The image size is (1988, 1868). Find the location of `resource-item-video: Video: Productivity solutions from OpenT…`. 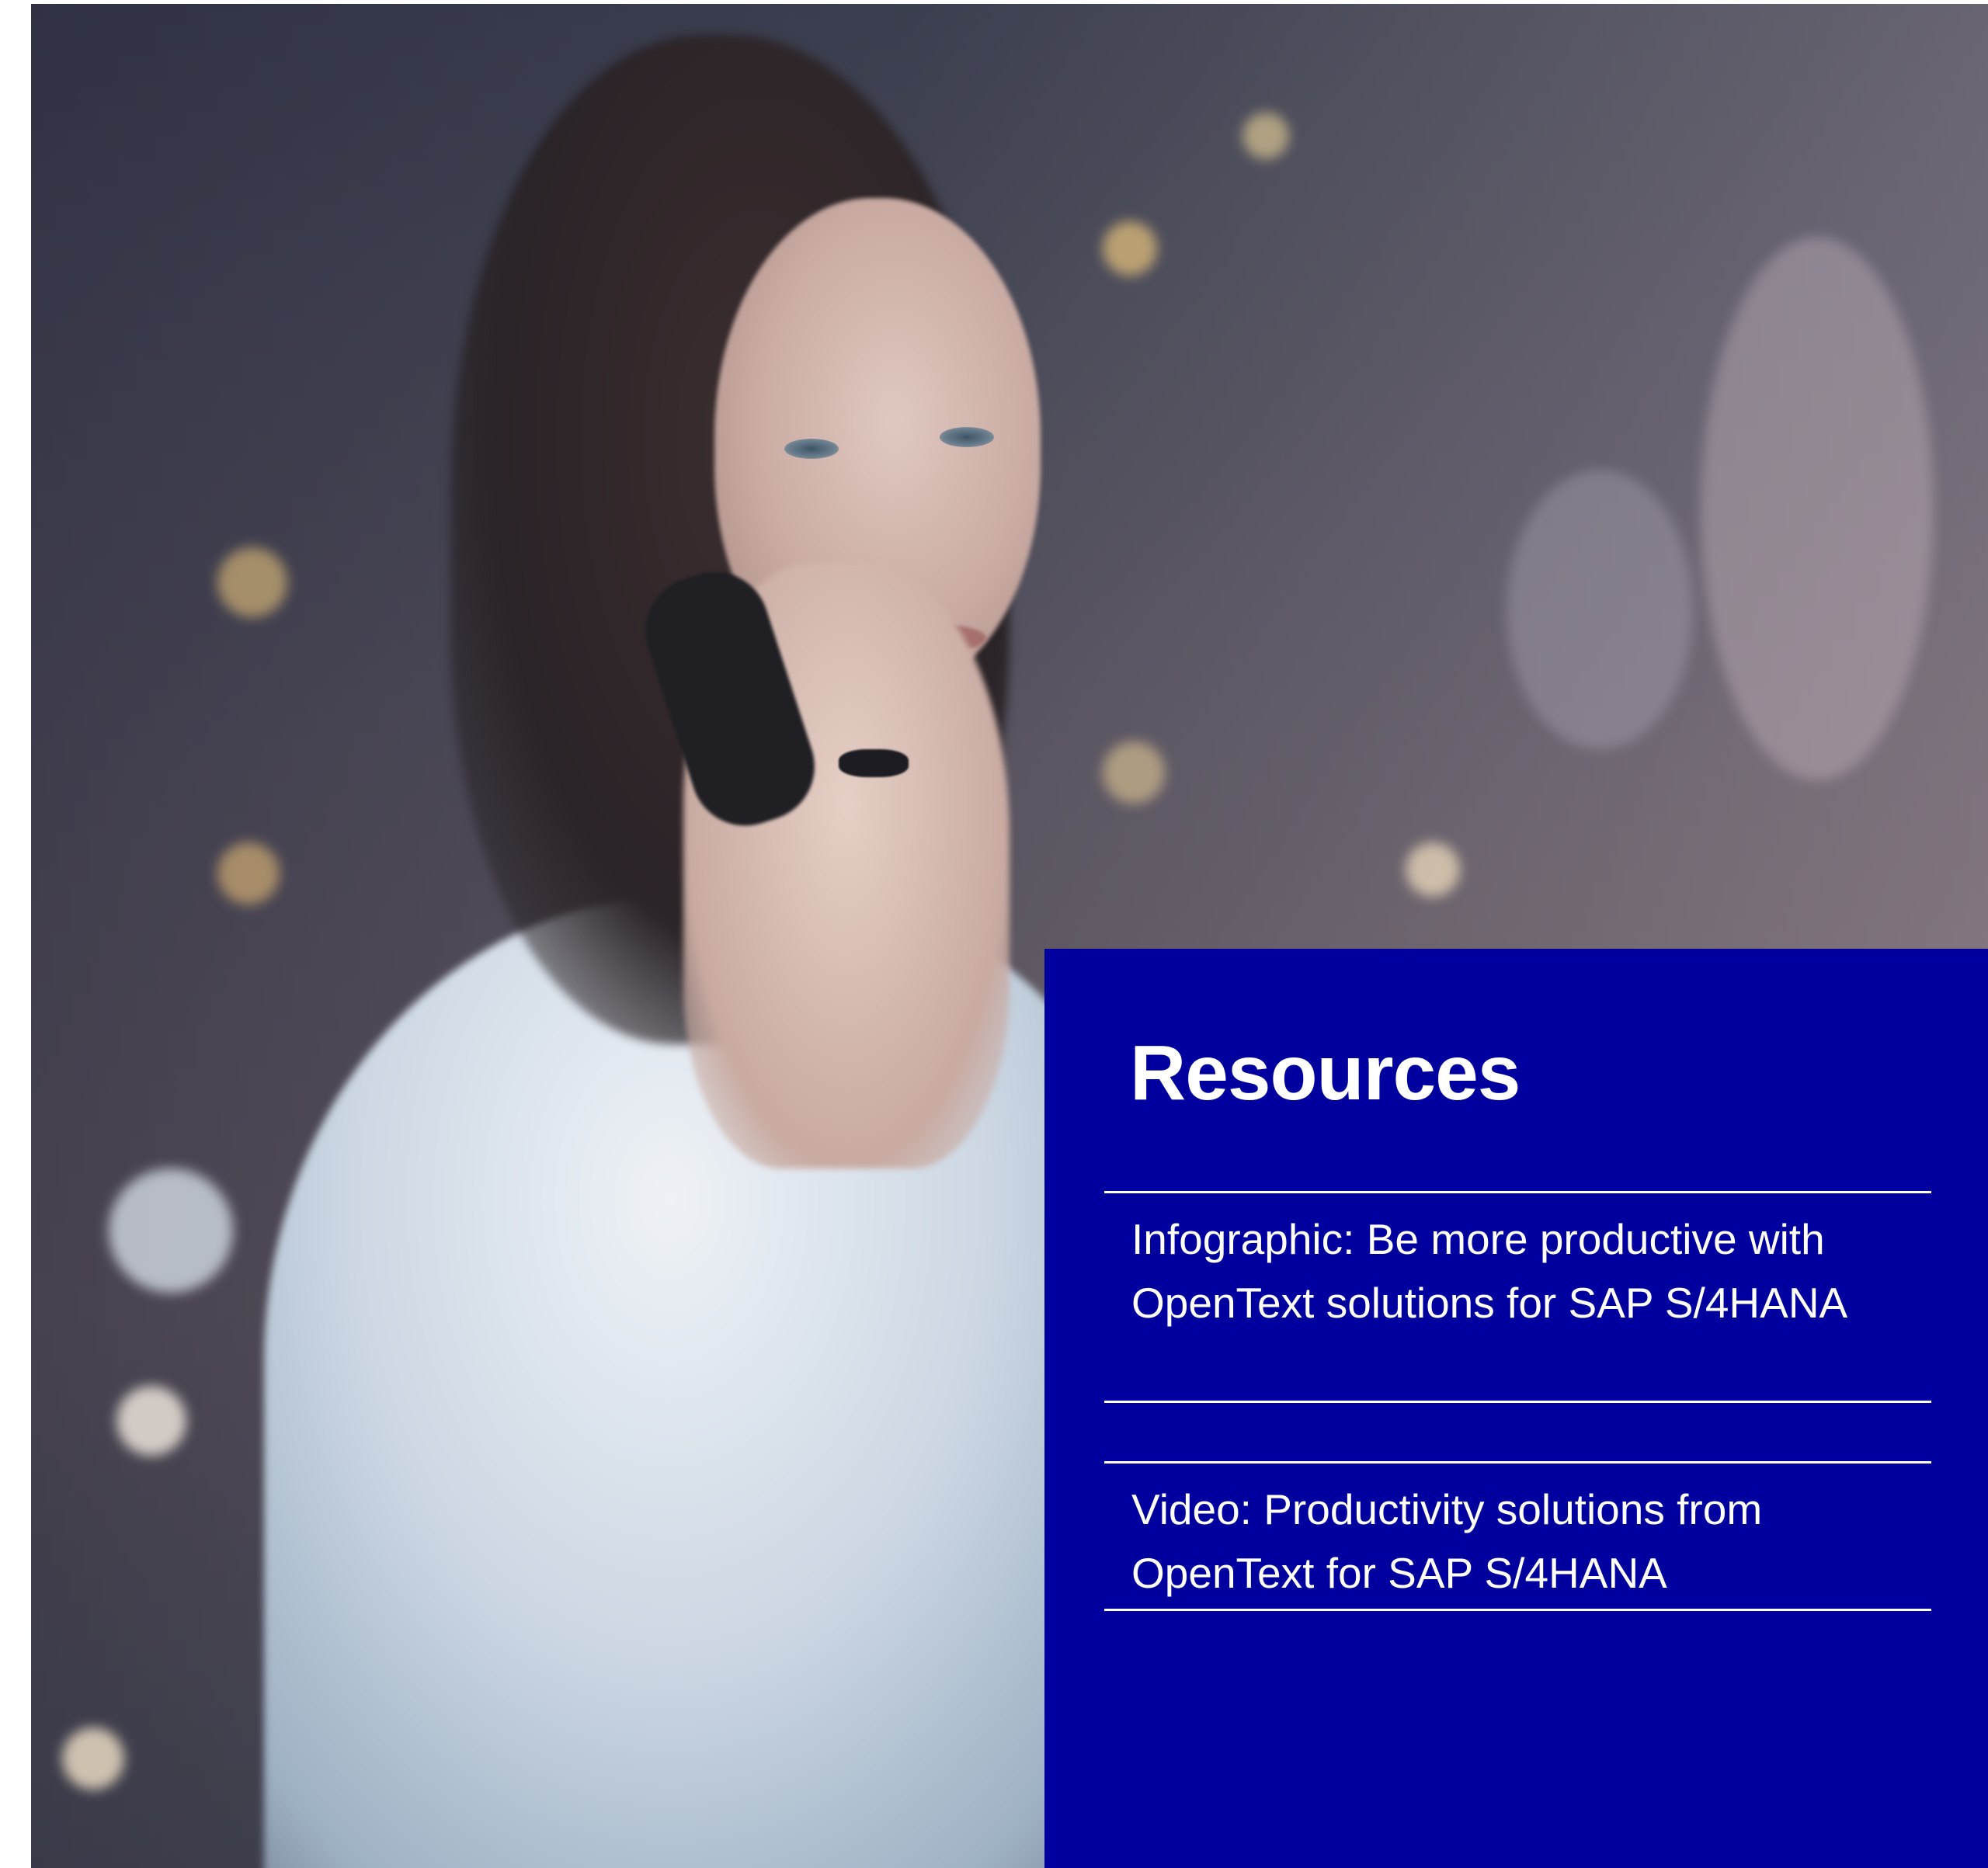

resource-item-video: Video: Productivity solutions from OpenT… is located at coordinates (1517, 1536).